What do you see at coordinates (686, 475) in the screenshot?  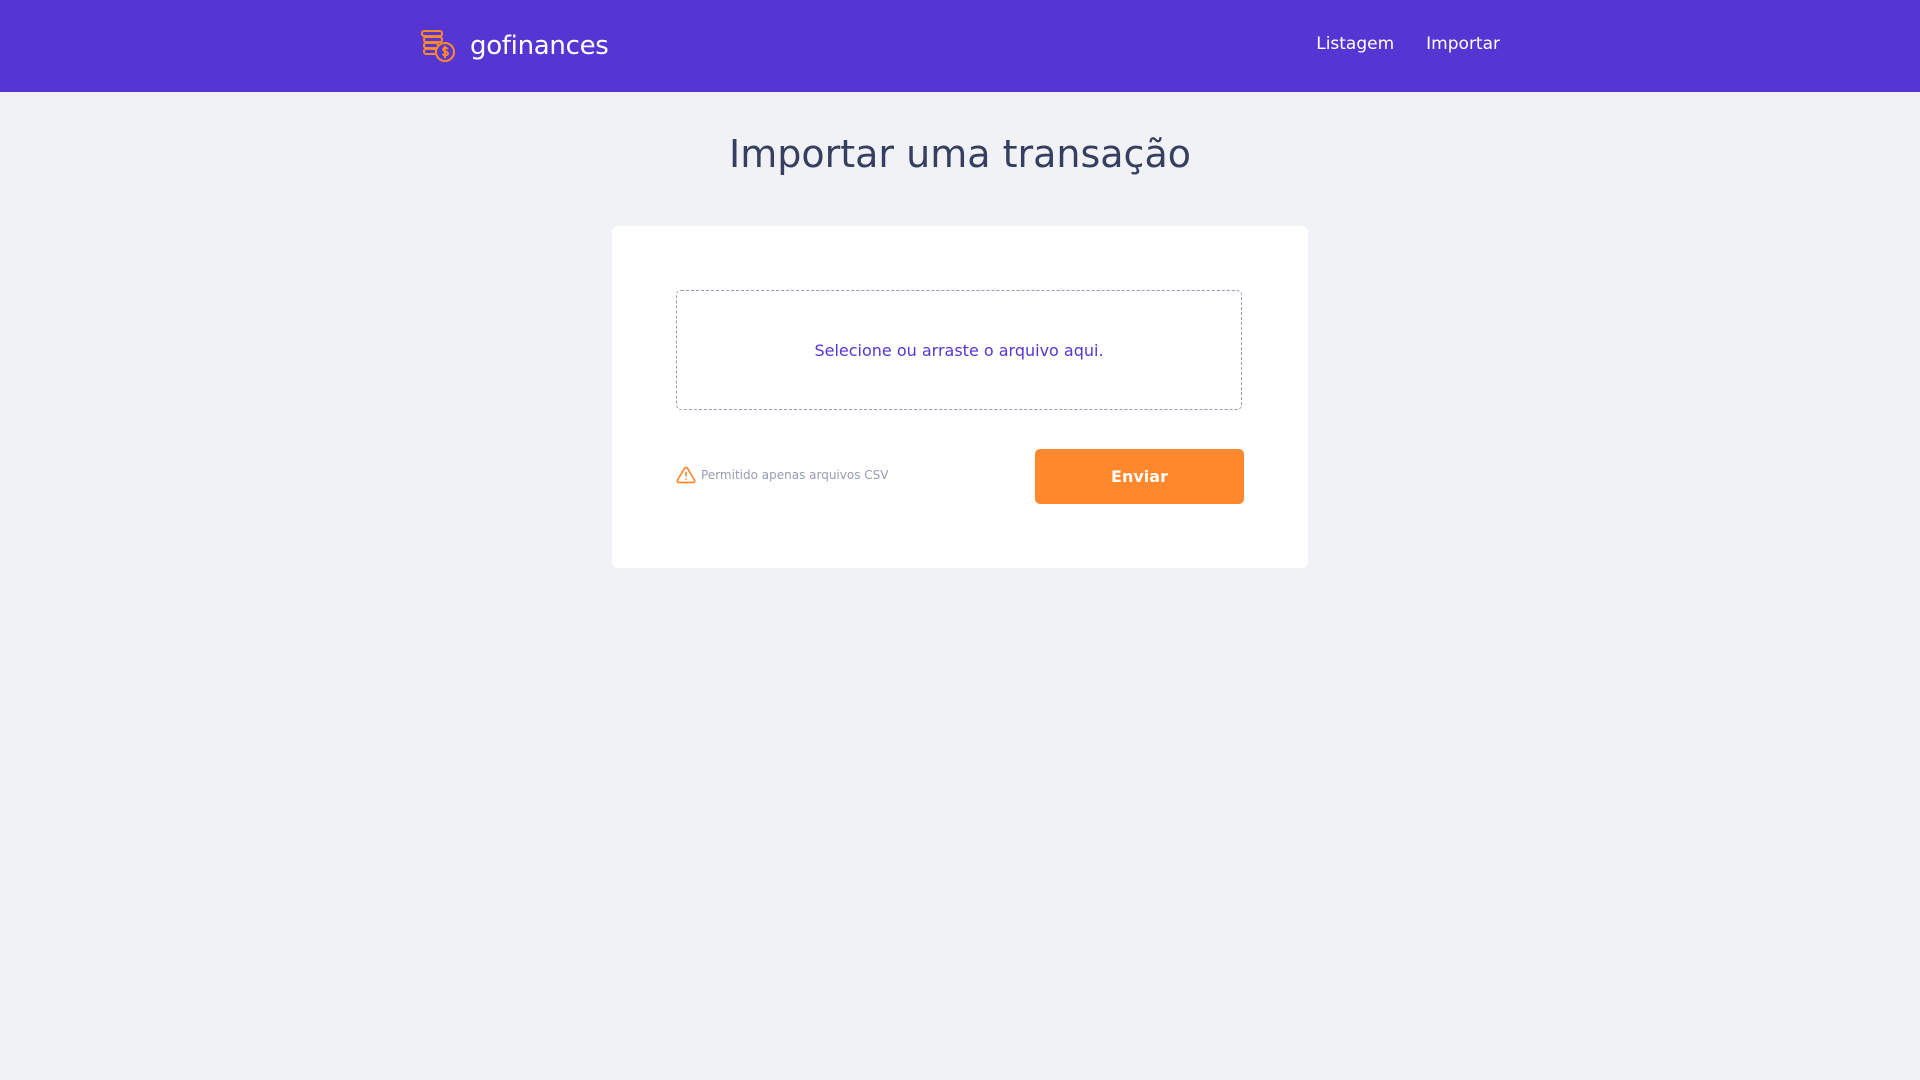 I see `warning-icon` at bounding box center [686, 475].